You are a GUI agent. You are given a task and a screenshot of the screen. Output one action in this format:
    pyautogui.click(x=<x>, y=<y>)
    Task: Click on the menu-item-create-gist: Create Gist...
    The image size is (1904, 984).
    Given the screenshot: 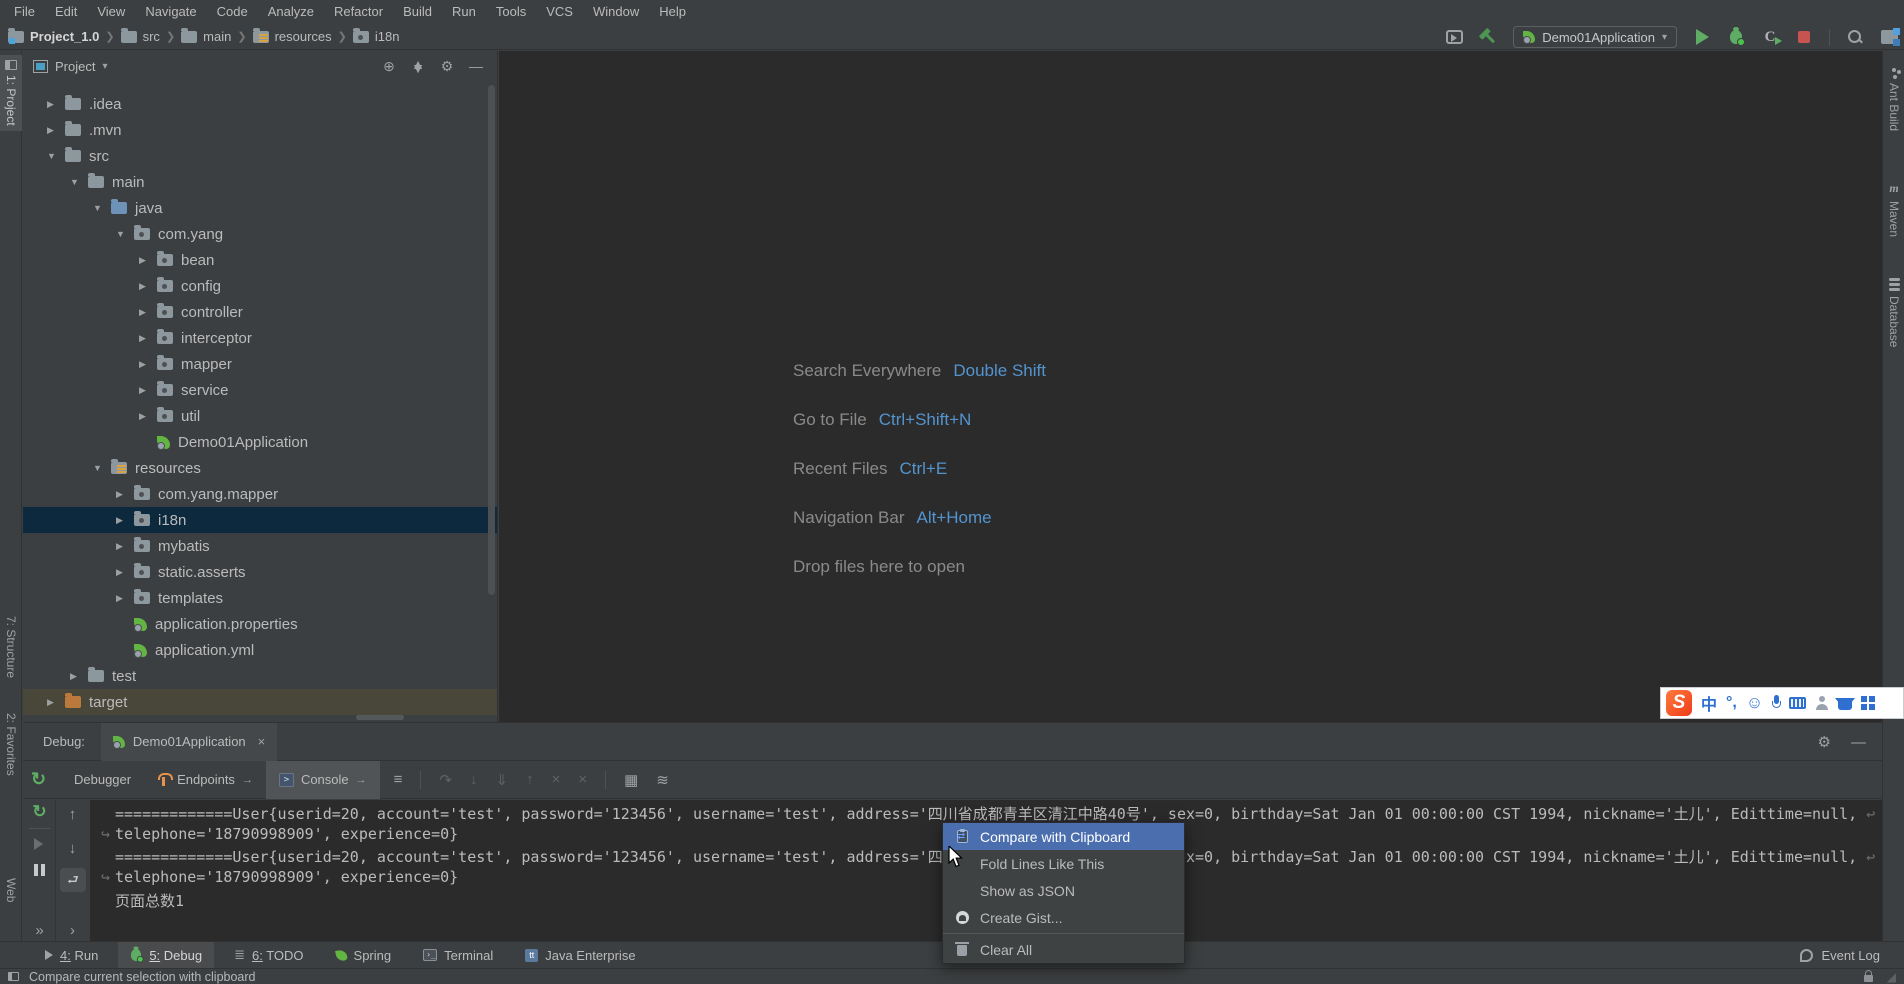 What is the action you would take?
    pyautogui.click(x=1063, y=917)
    